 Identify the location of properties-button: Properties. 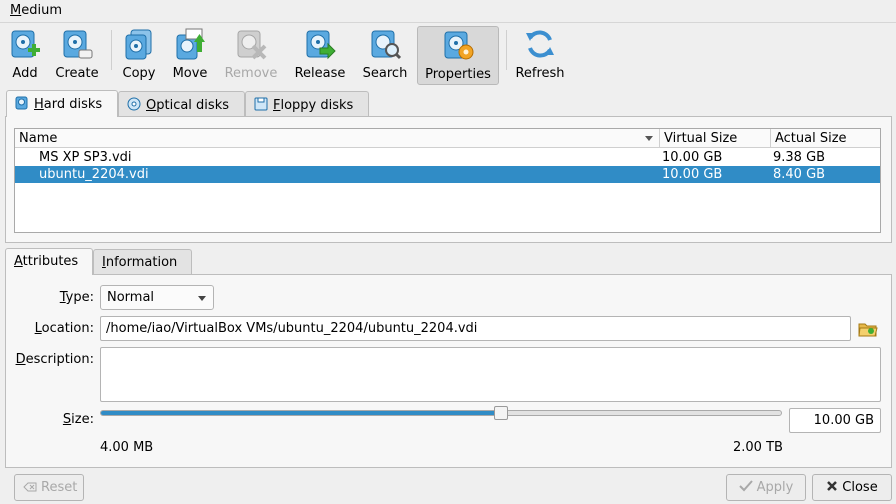
(458, 55).